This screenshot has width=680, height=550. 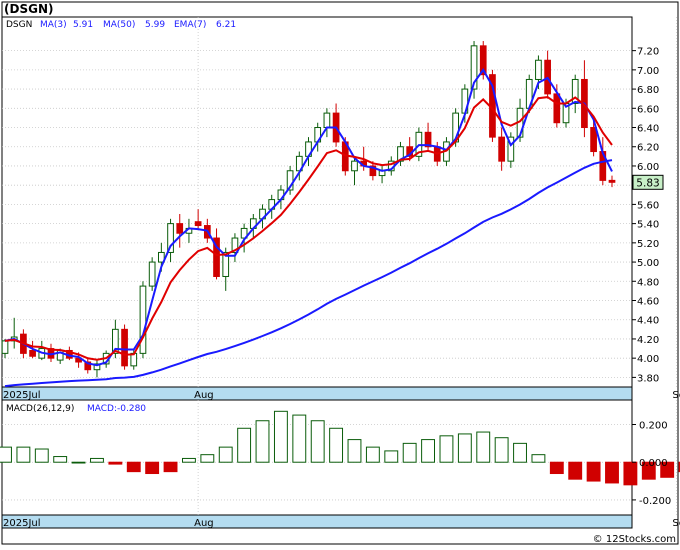 I want to click on price-tick-label: 6.00, so click(x=648, y=167).